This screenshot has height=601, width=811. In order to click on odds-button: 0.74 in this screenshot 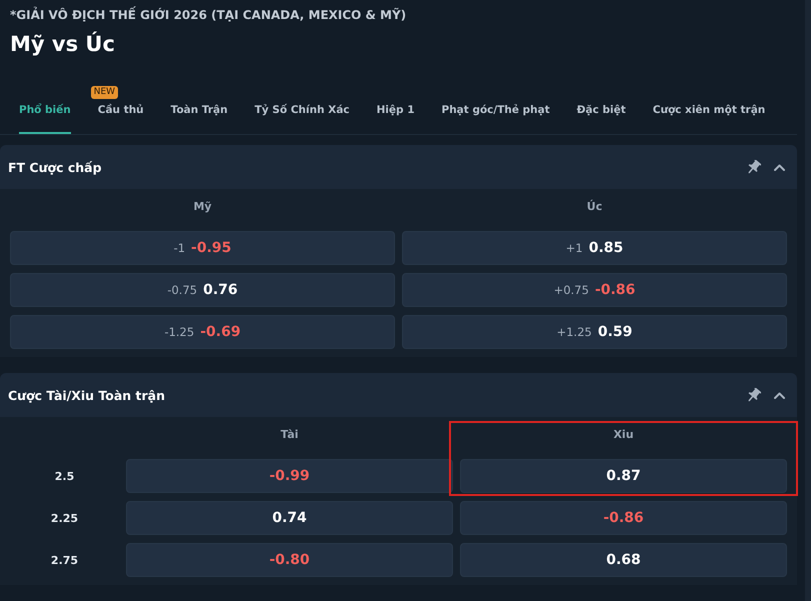, I will do `click(289, 518)`.